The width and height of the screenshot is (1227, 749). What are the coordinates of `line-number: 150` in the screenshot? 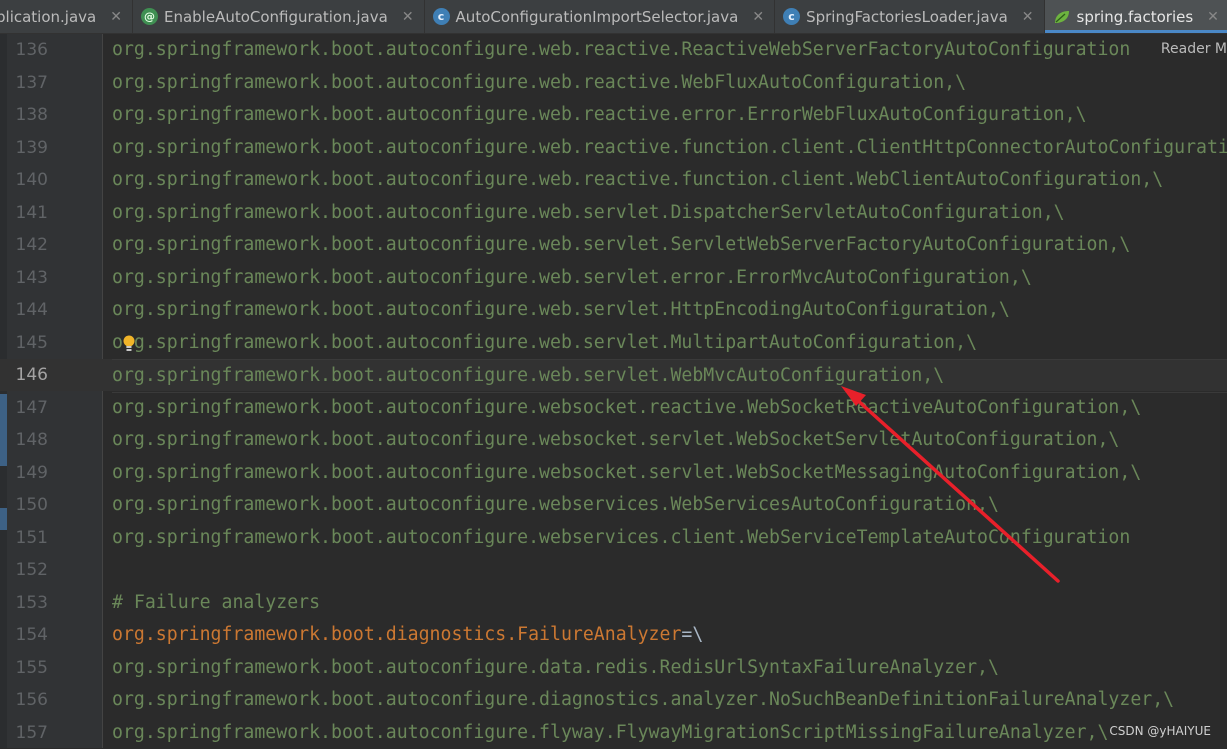 It's located at (31, 505).